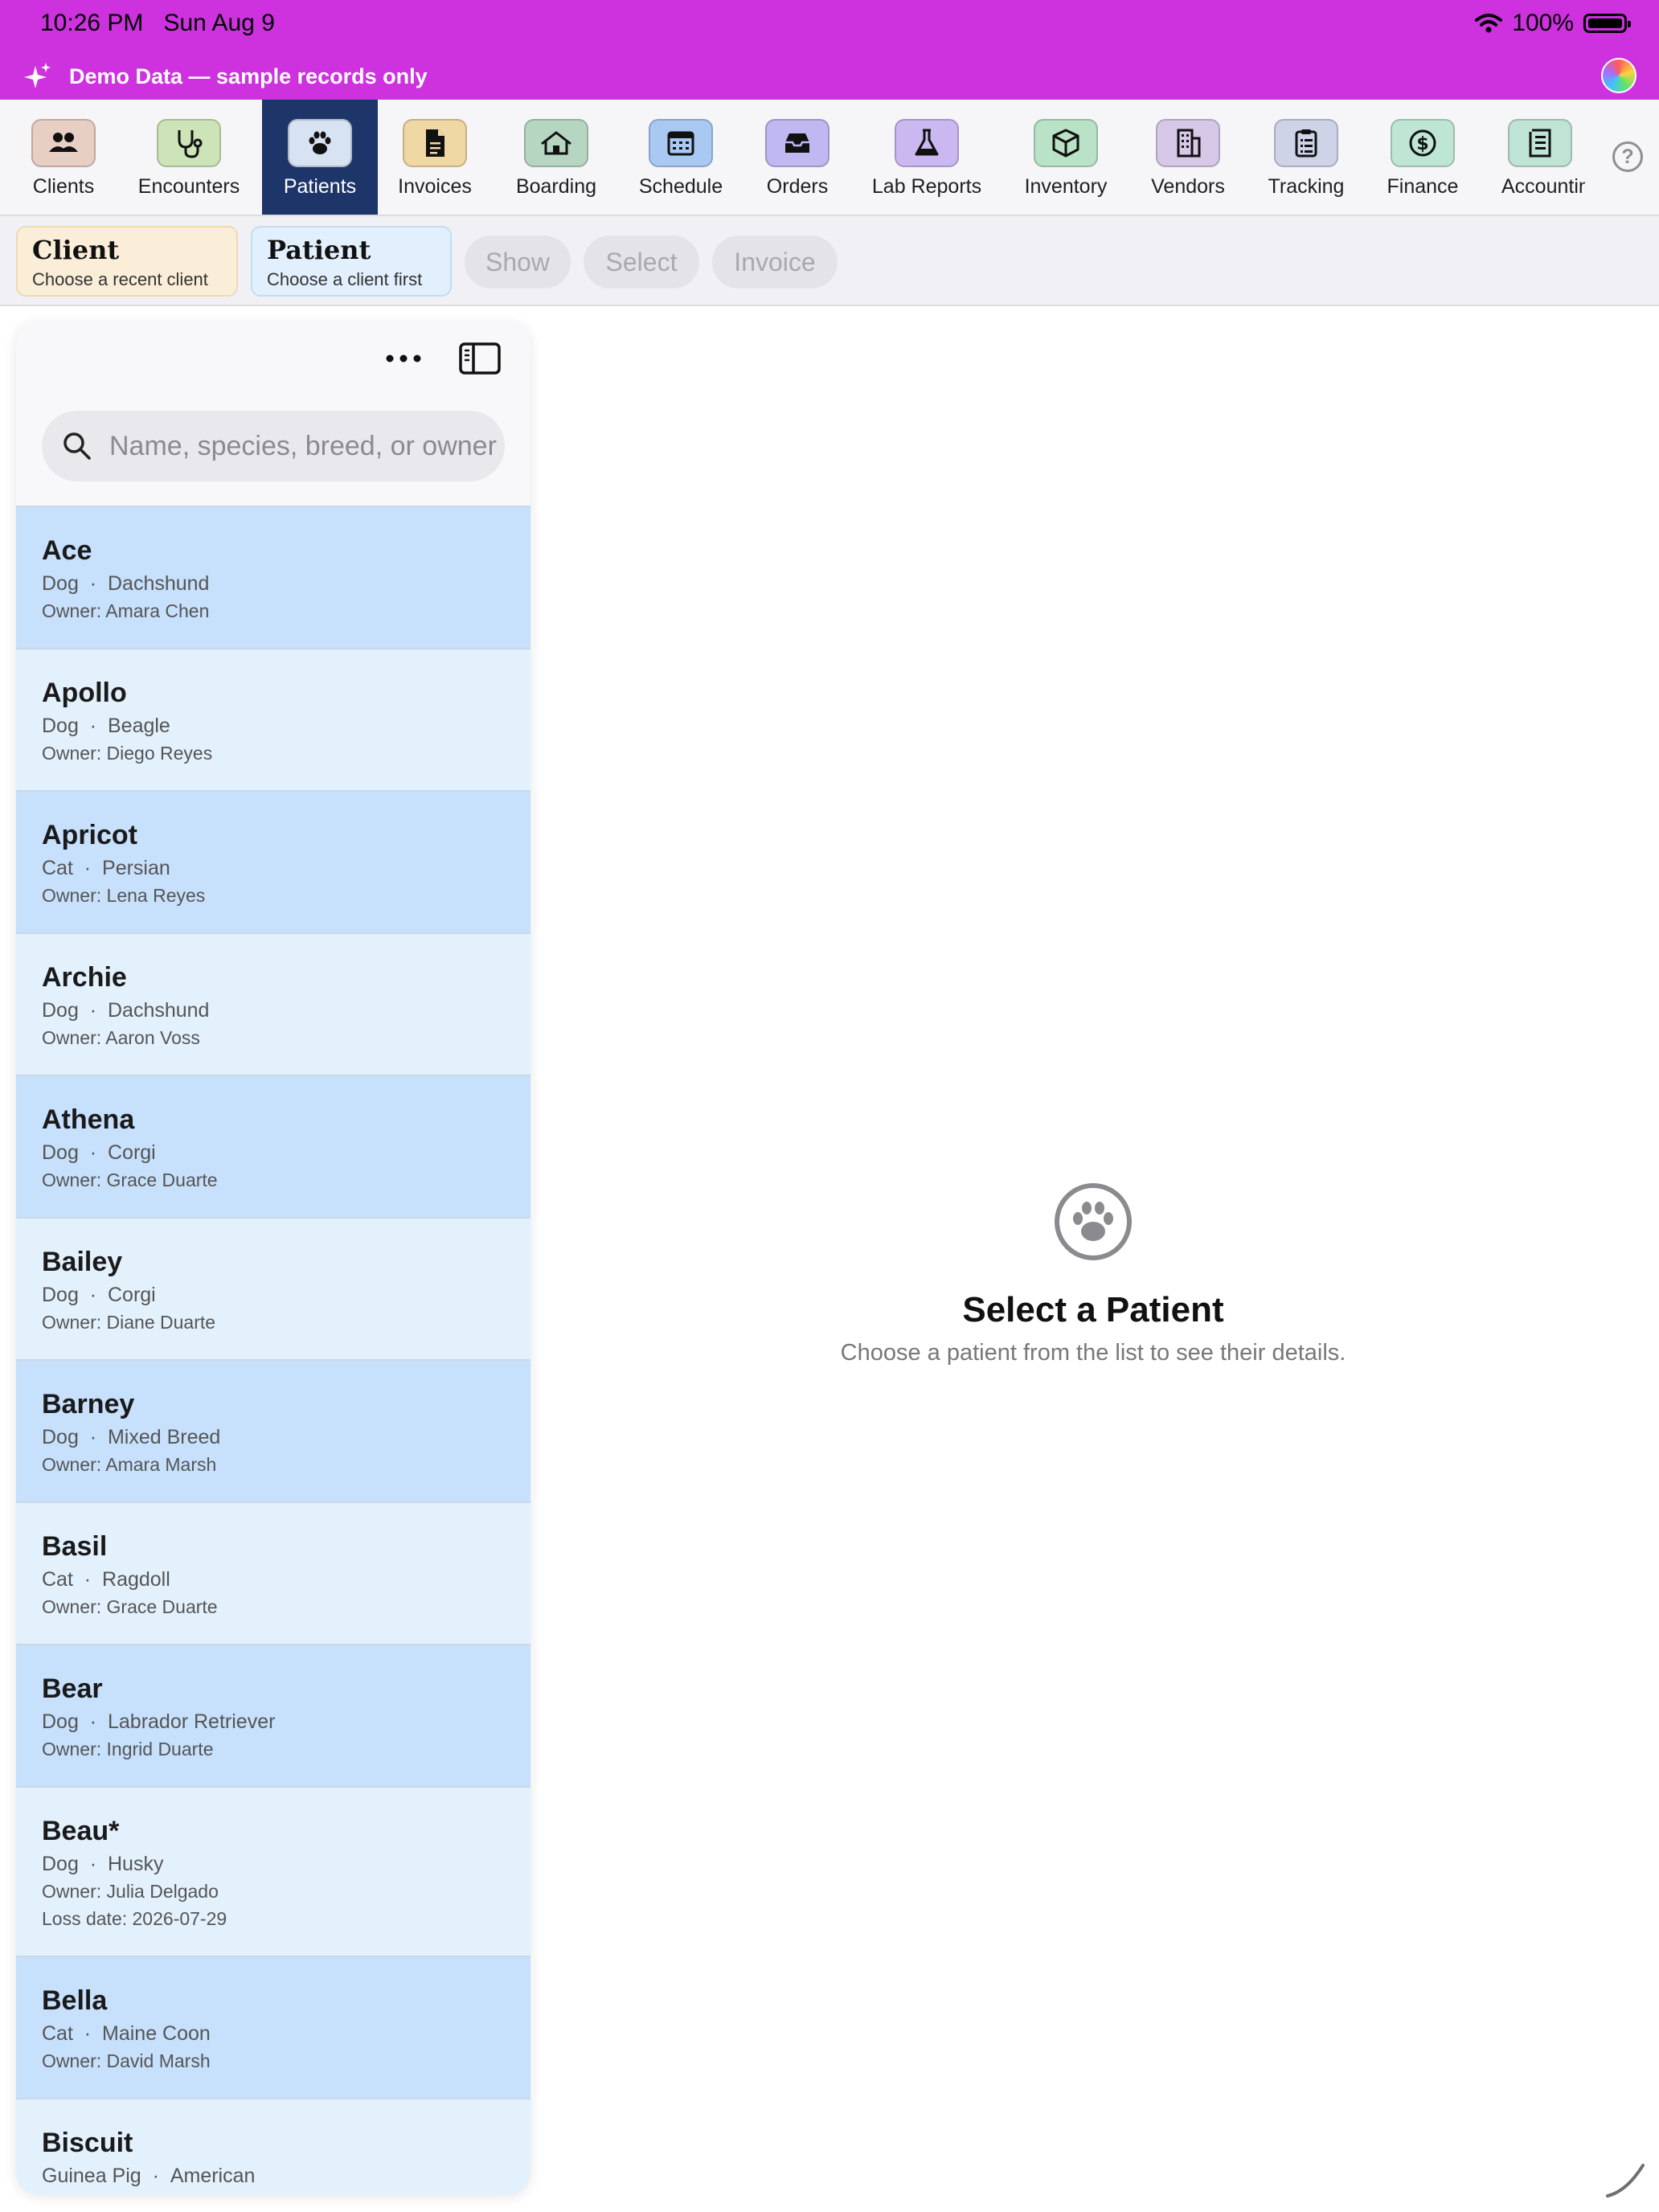  What do you see at coordinates (320, 143) in the screenshot?
I see `paw-icon` at bounding box center [320, 143].